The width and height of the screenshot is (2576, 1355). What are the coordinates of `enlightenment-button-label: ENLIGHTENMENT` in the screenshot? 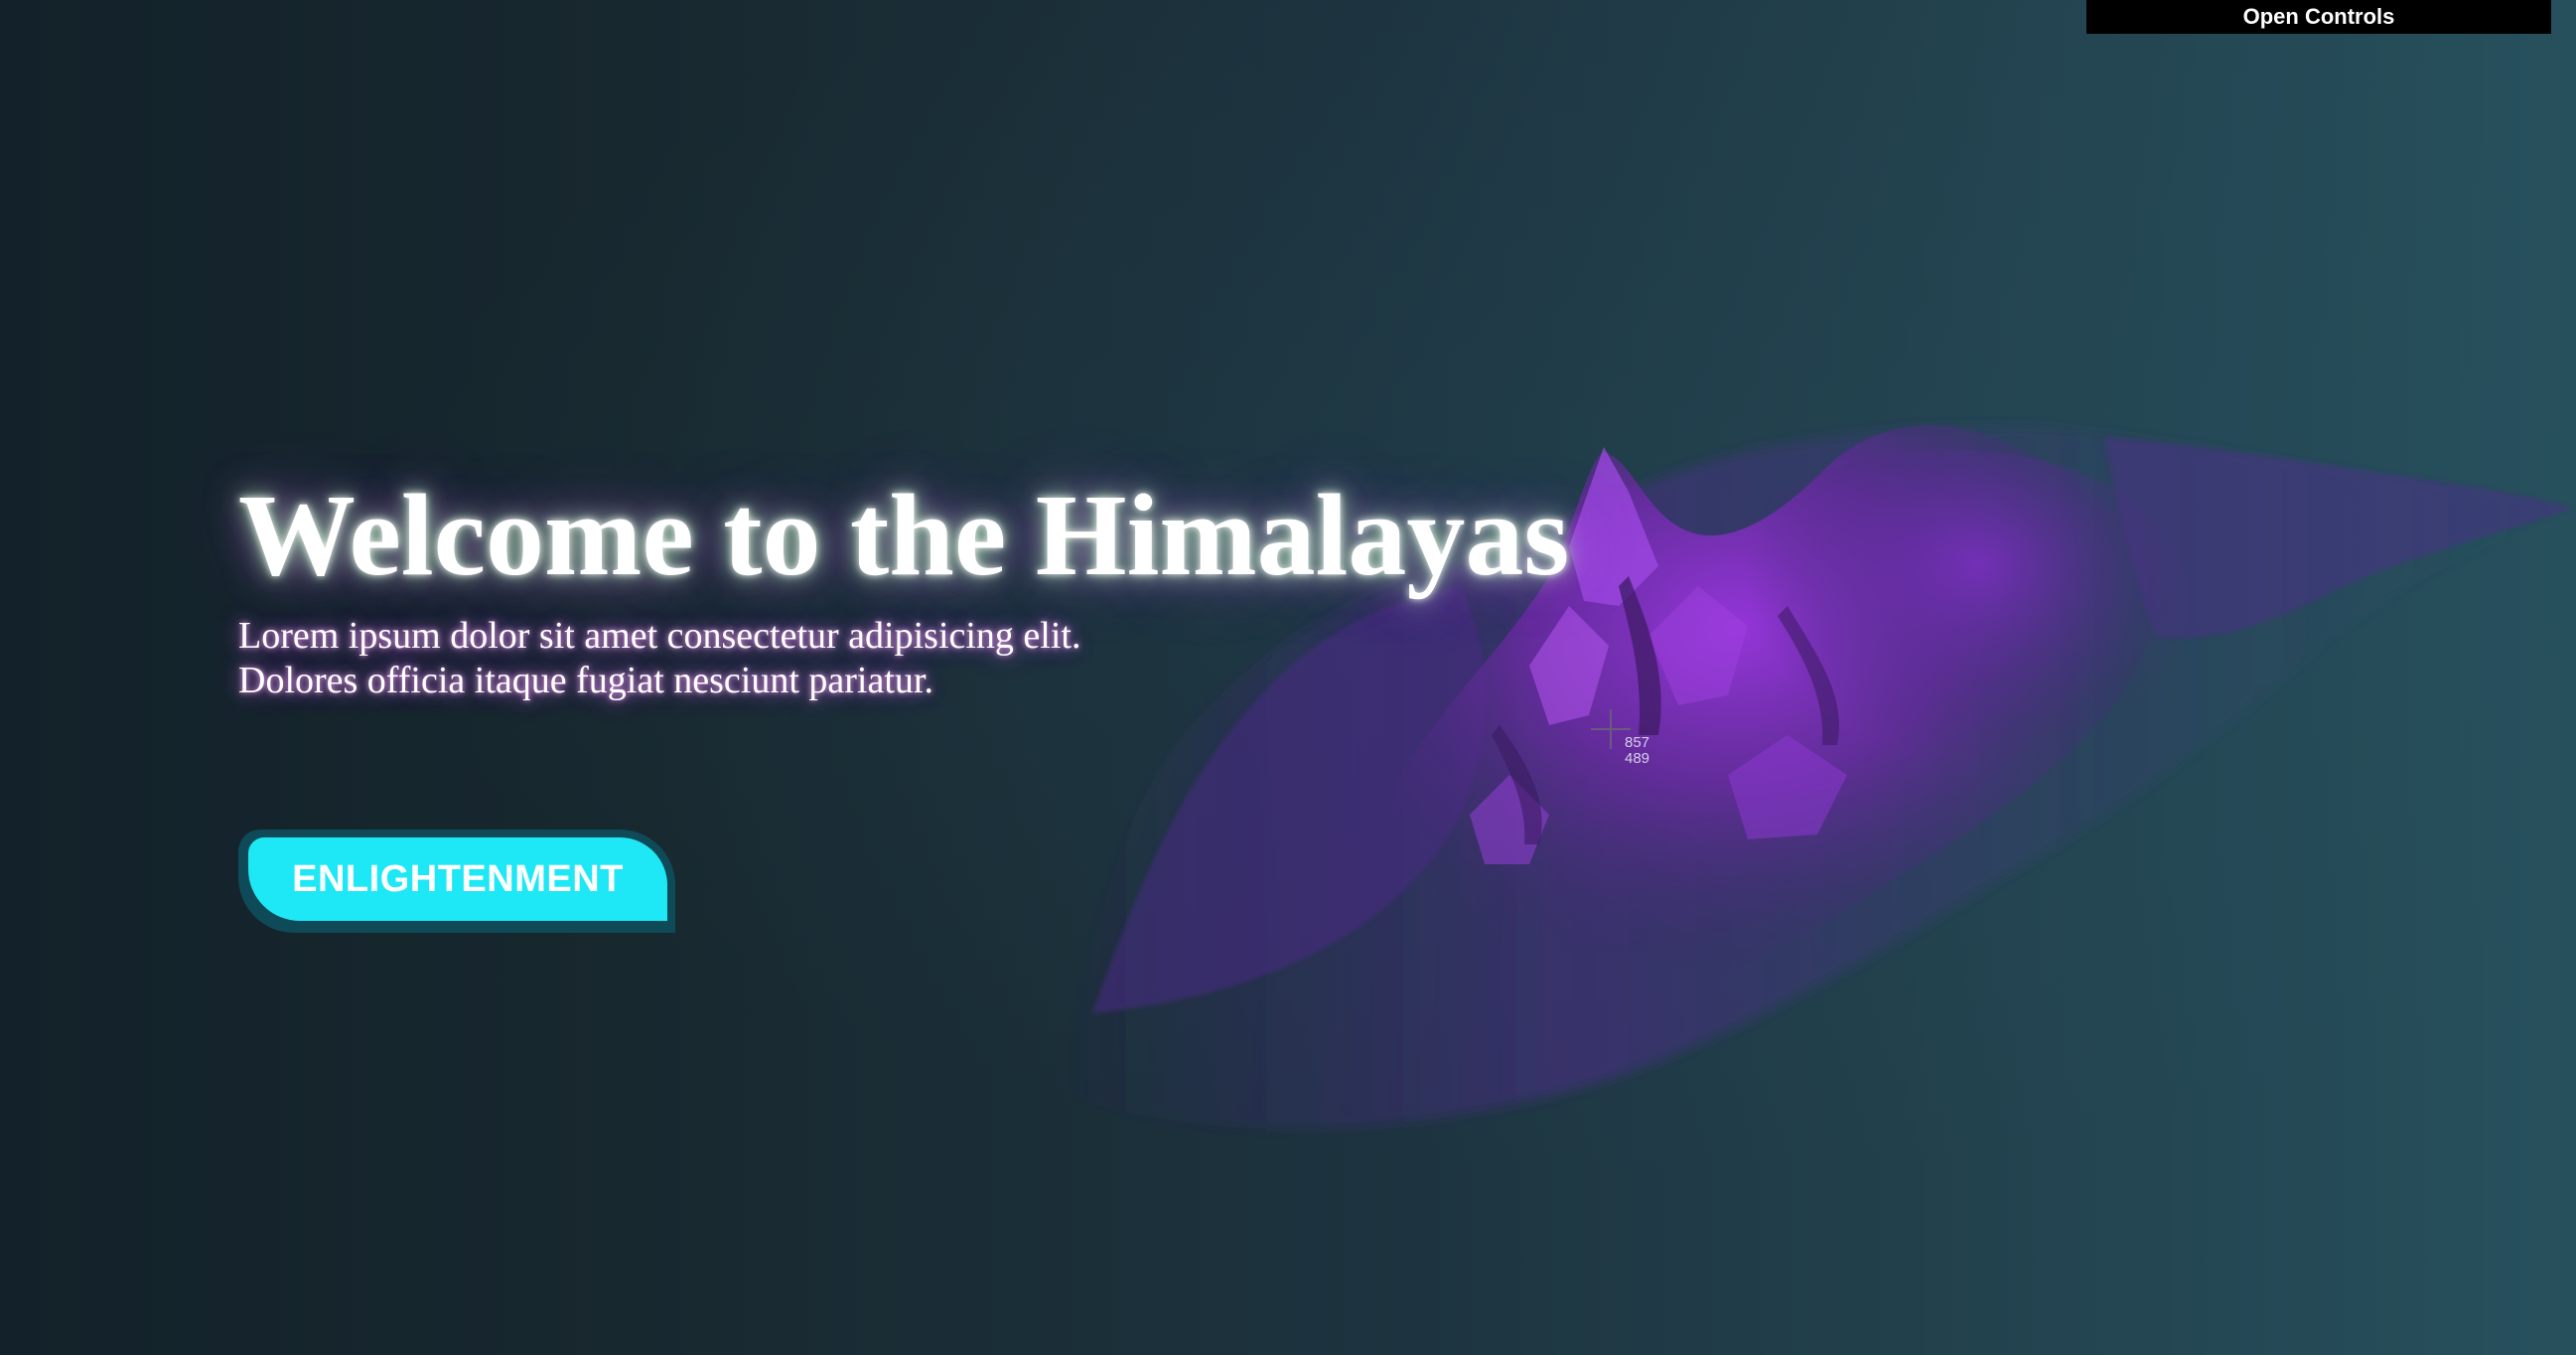 It's located at (458, 878).